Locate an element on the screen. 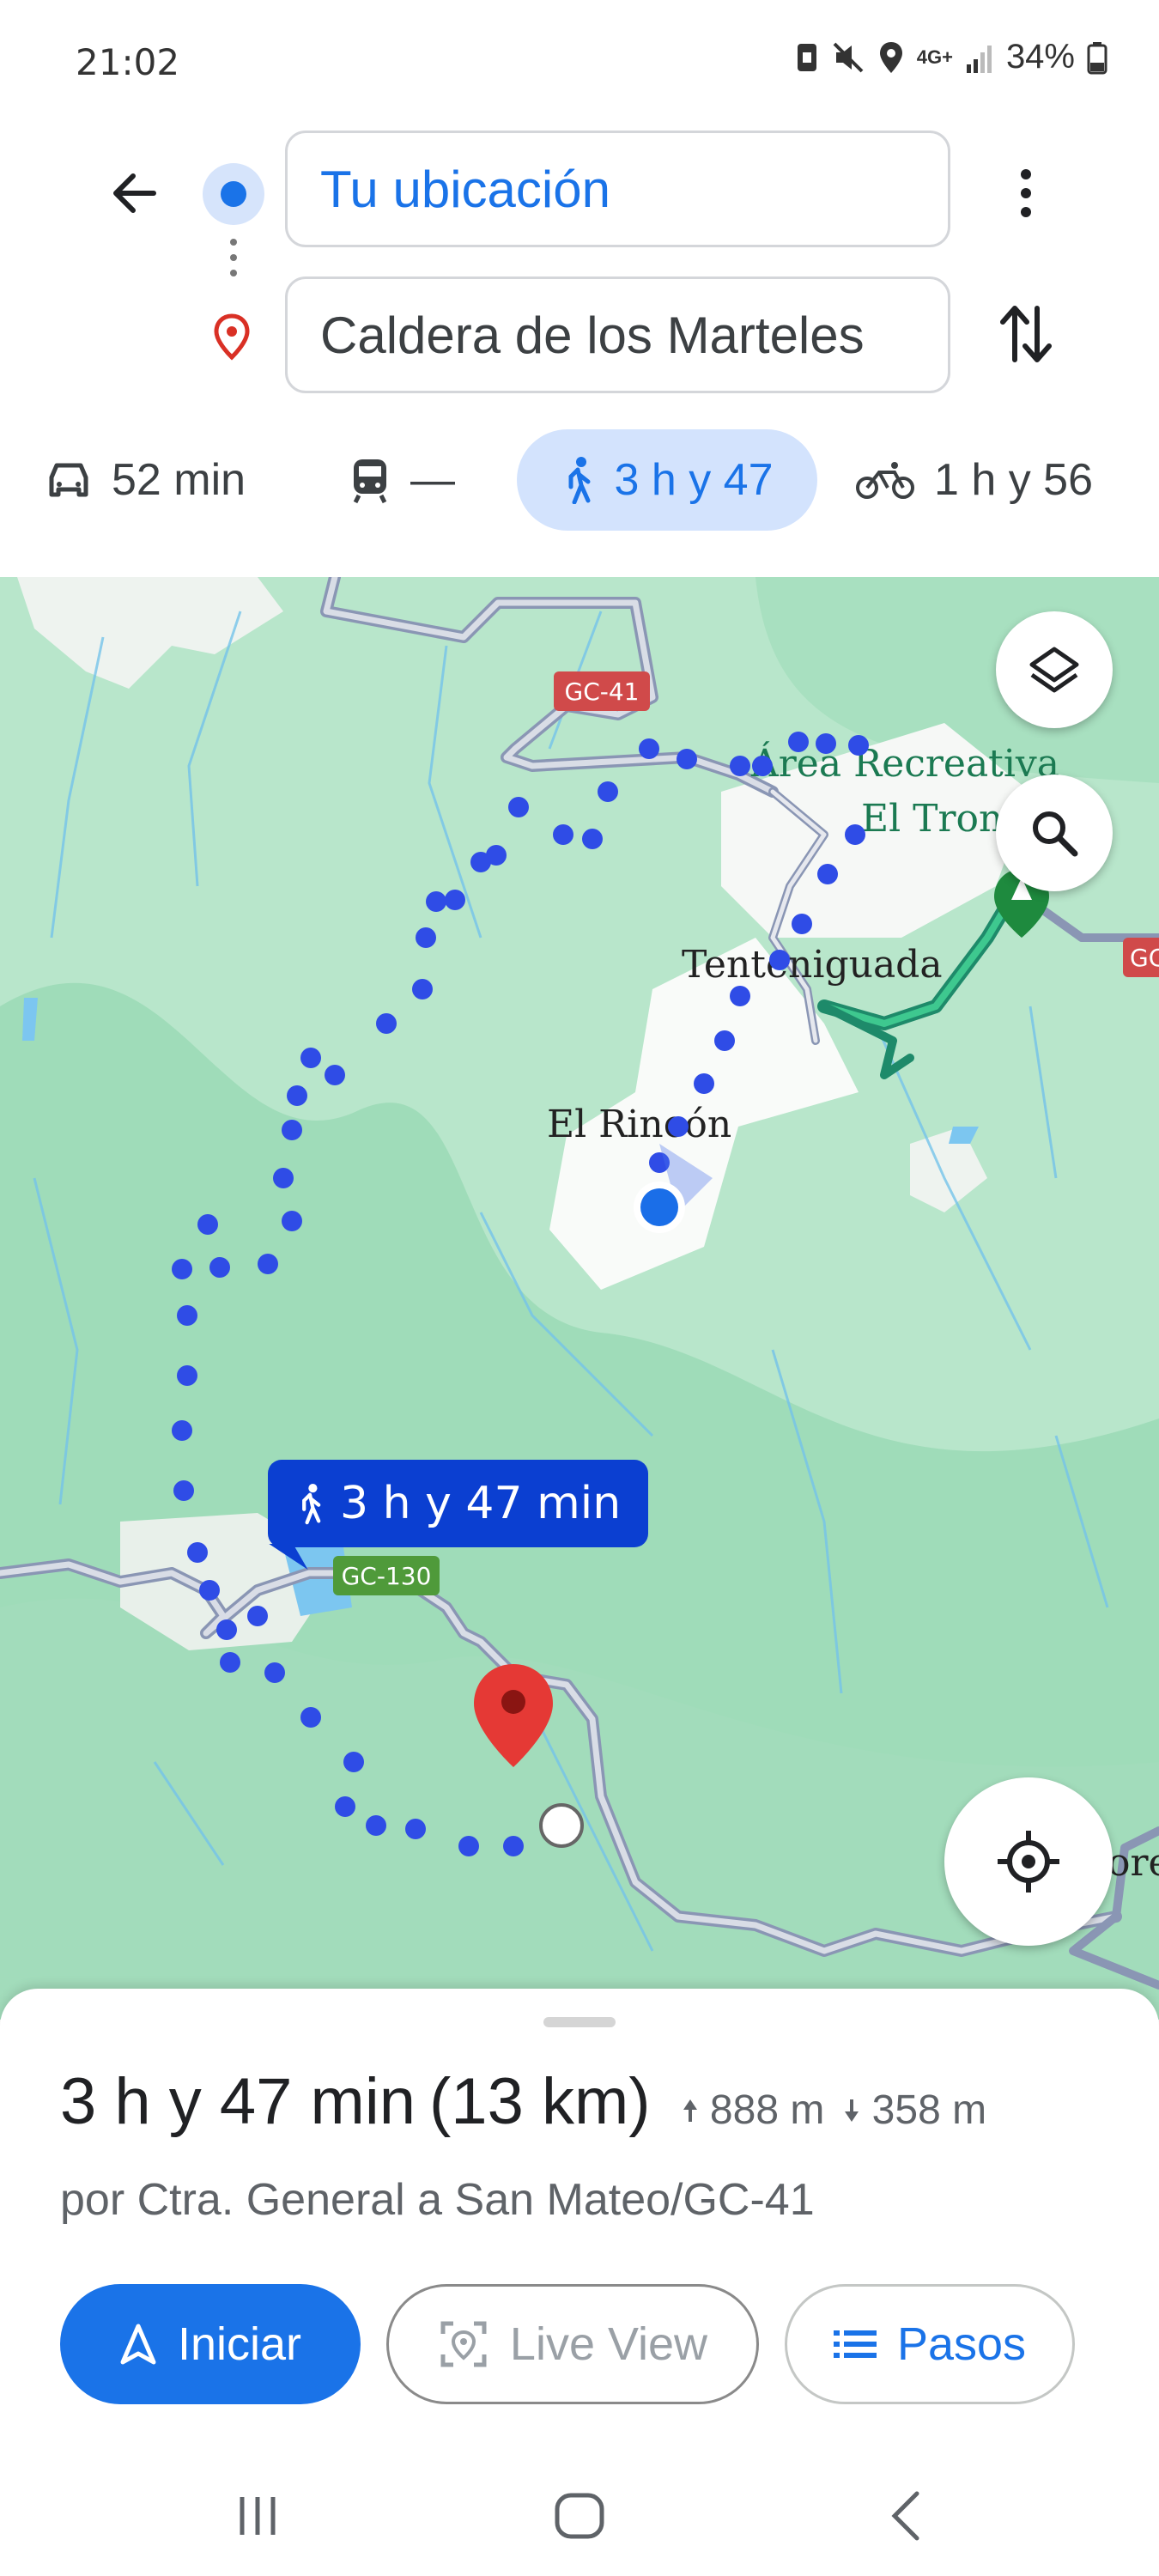 The image size is (1159, 2576). place-label-el-tron: El Tron is located at coordinates (932, 819).